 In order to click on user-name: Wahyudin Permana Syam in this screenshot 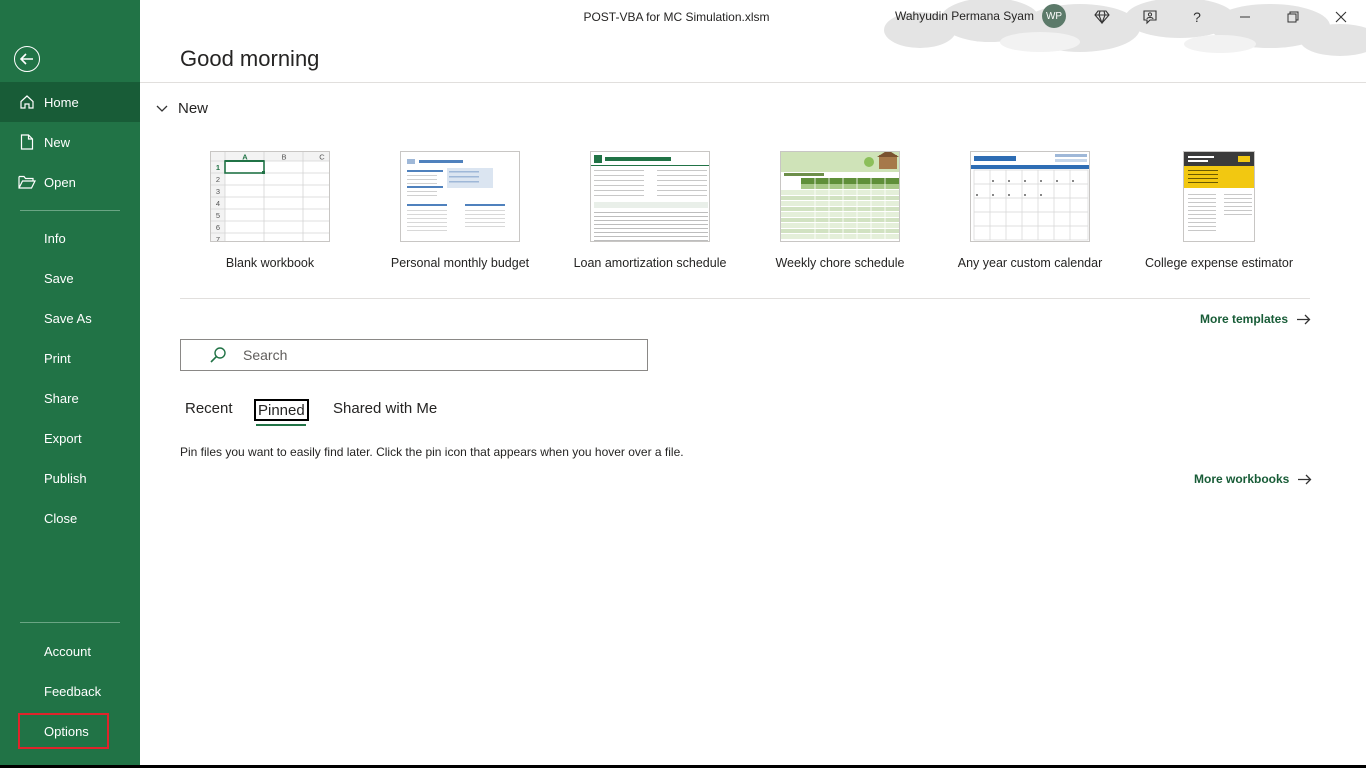, I will do `click(964, 16)`.